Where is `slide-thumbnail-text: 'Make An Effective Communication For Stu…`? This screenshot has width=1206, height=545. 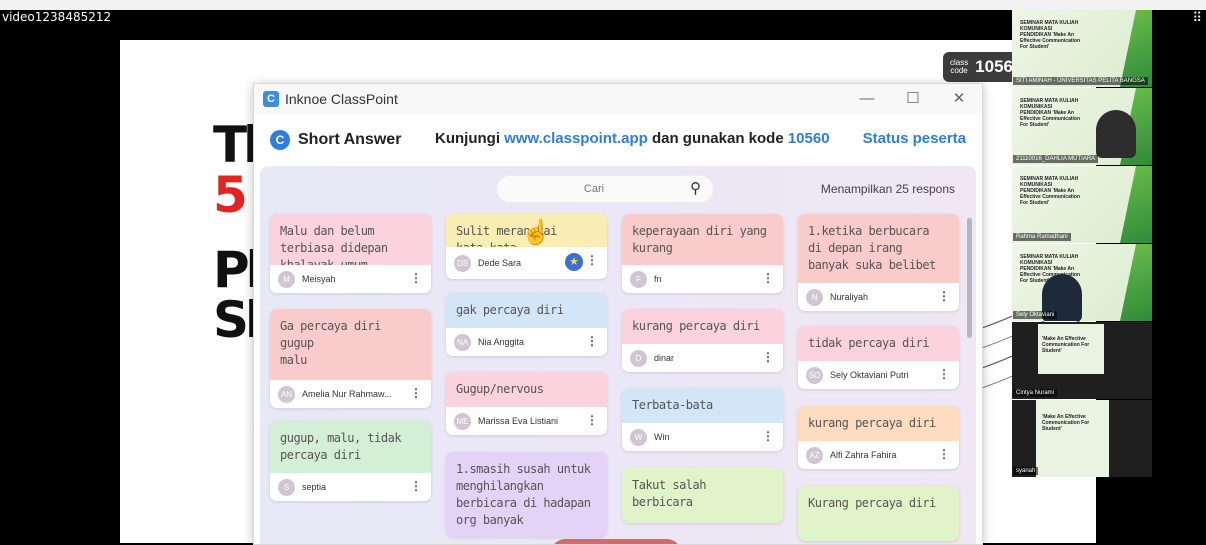
slide-thumbnail-text: 'Make An Effective Communication For Stu… is located at coordinates (1066, 345).